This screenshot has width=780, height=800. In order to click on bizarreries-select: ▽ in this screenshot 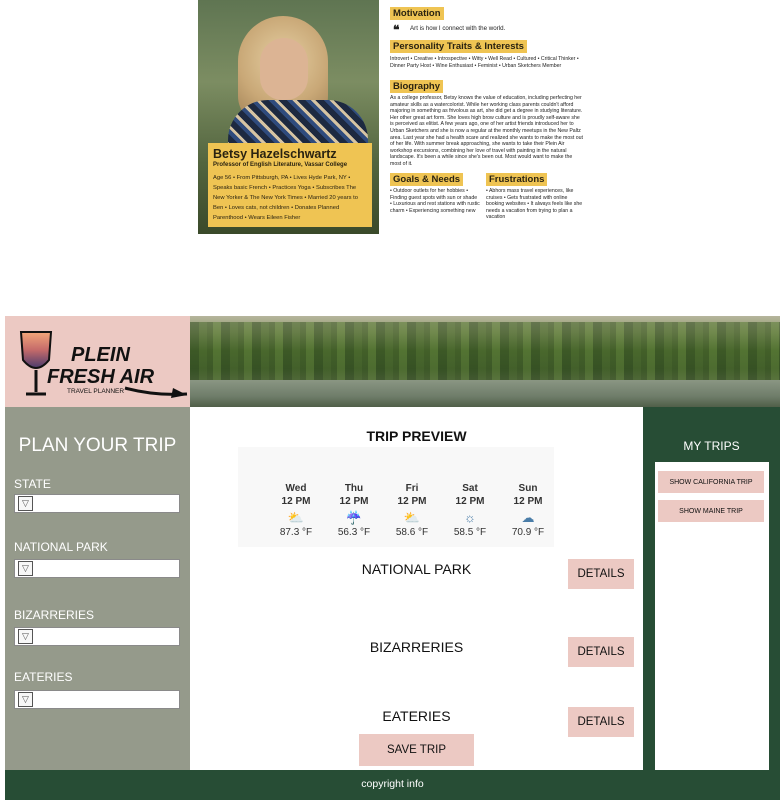, I will do `click(97, 636)`.